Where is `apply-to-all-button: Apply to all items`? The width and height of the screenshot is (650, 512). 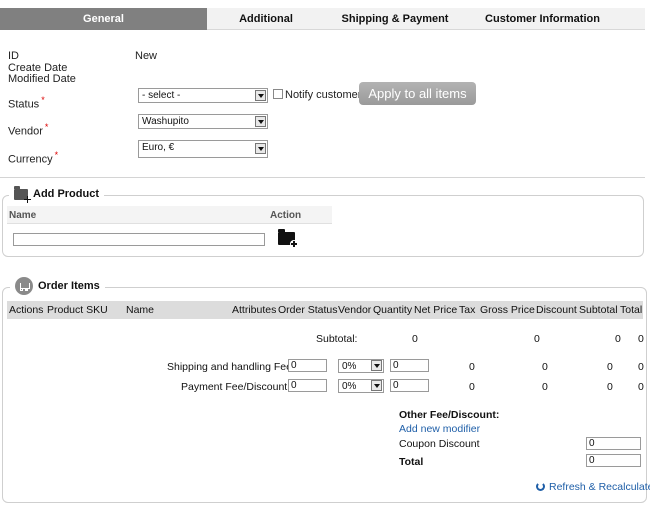 apply-to-all-button: Apply to all items is located at coordinates (417, 93).